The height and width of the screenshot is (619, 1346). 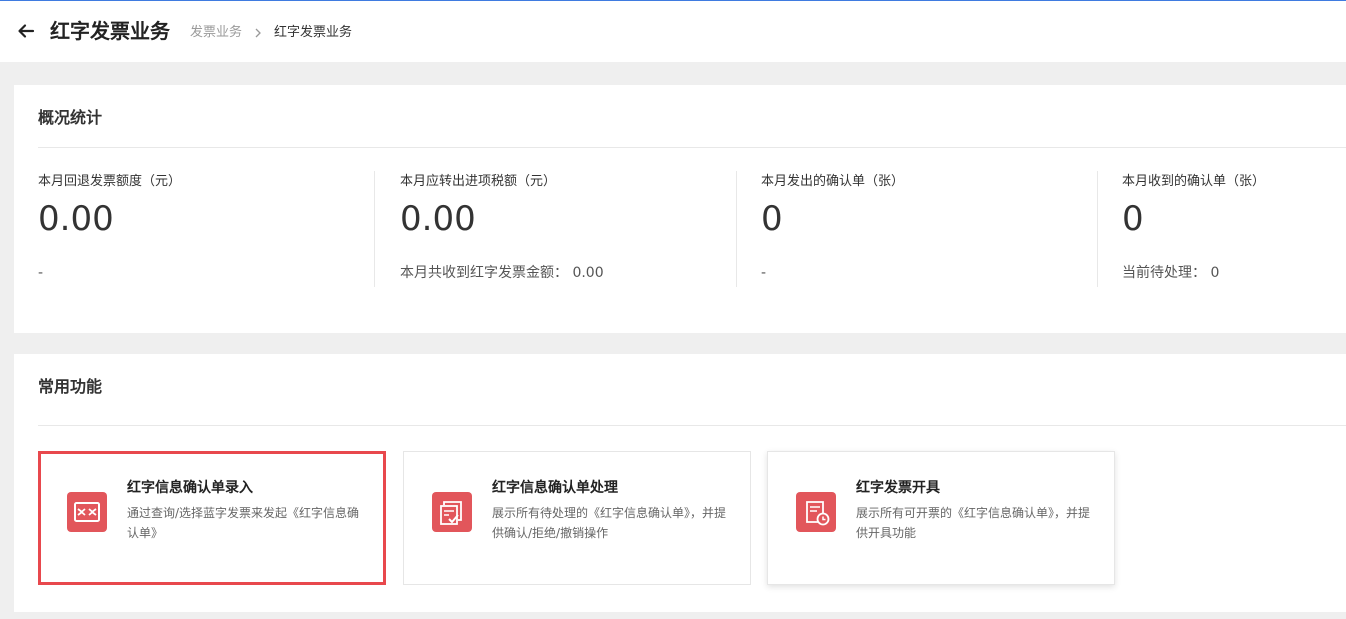 What do you see at coordinates (452, 512) in the screenshot?
I see `document-check-icon` at bounding box center [452, 512].